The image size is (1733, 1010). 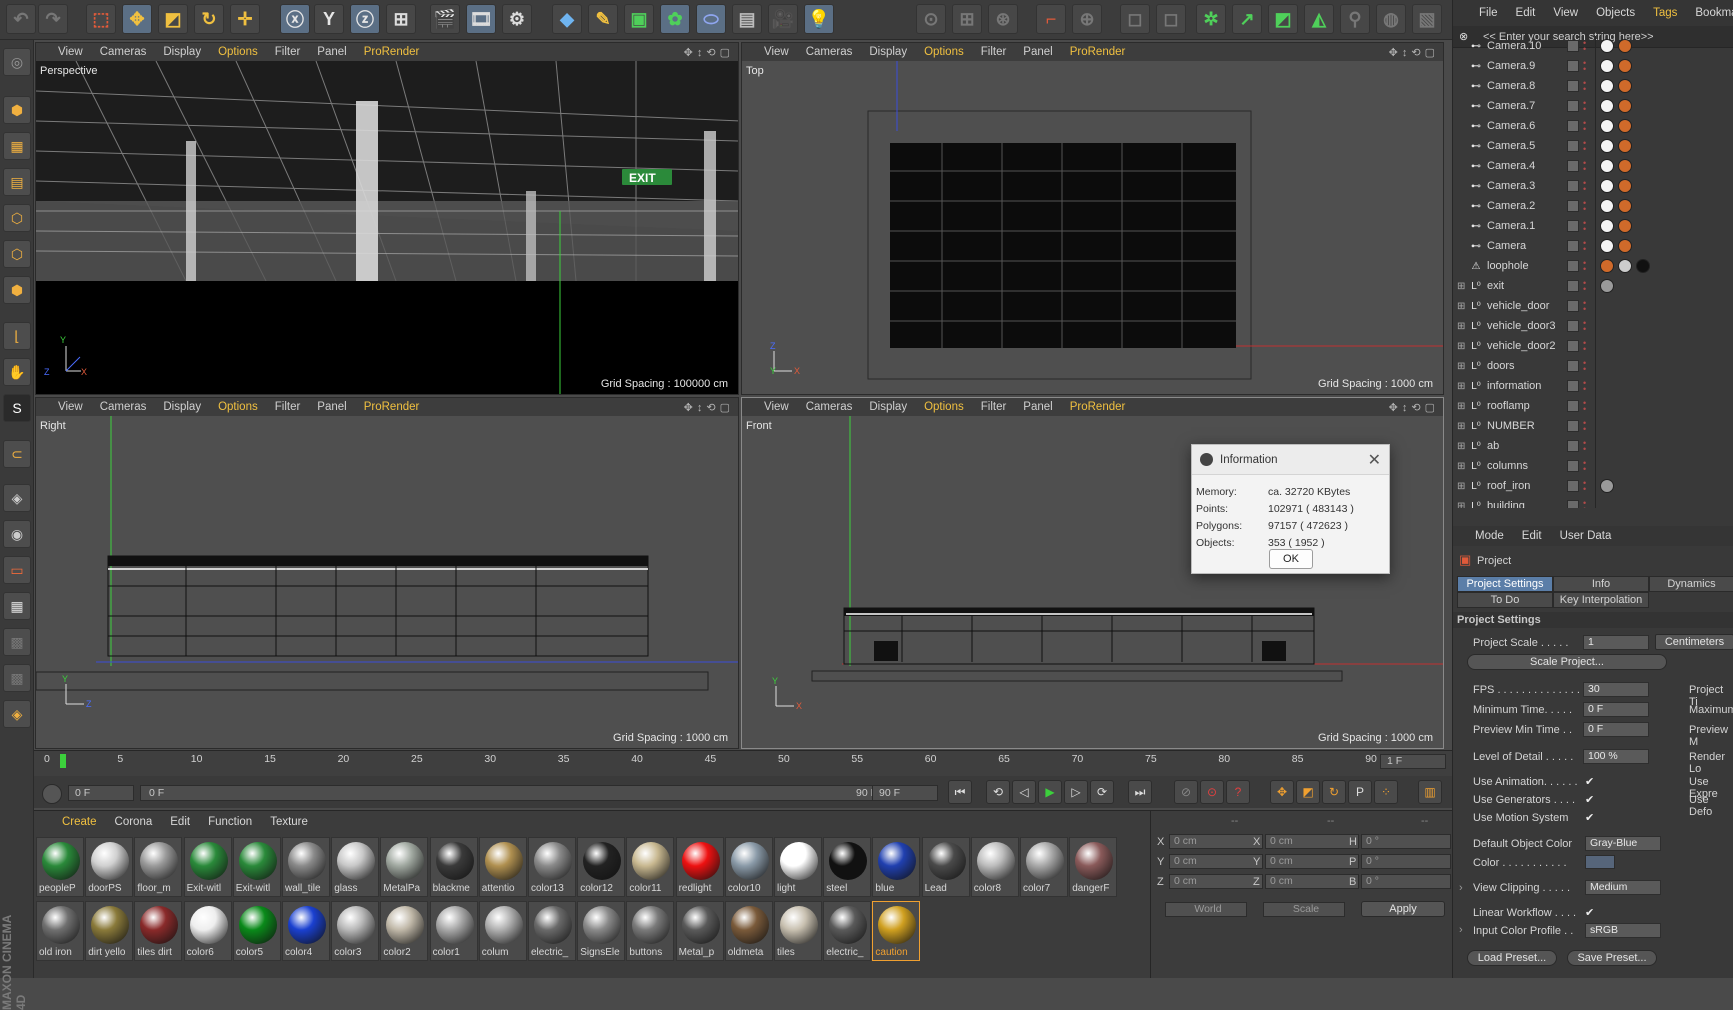 What do you see at coordinates (331, 52) in the screenshot?
I see `menu-panel: Panel` at bounding box center [331, 52].